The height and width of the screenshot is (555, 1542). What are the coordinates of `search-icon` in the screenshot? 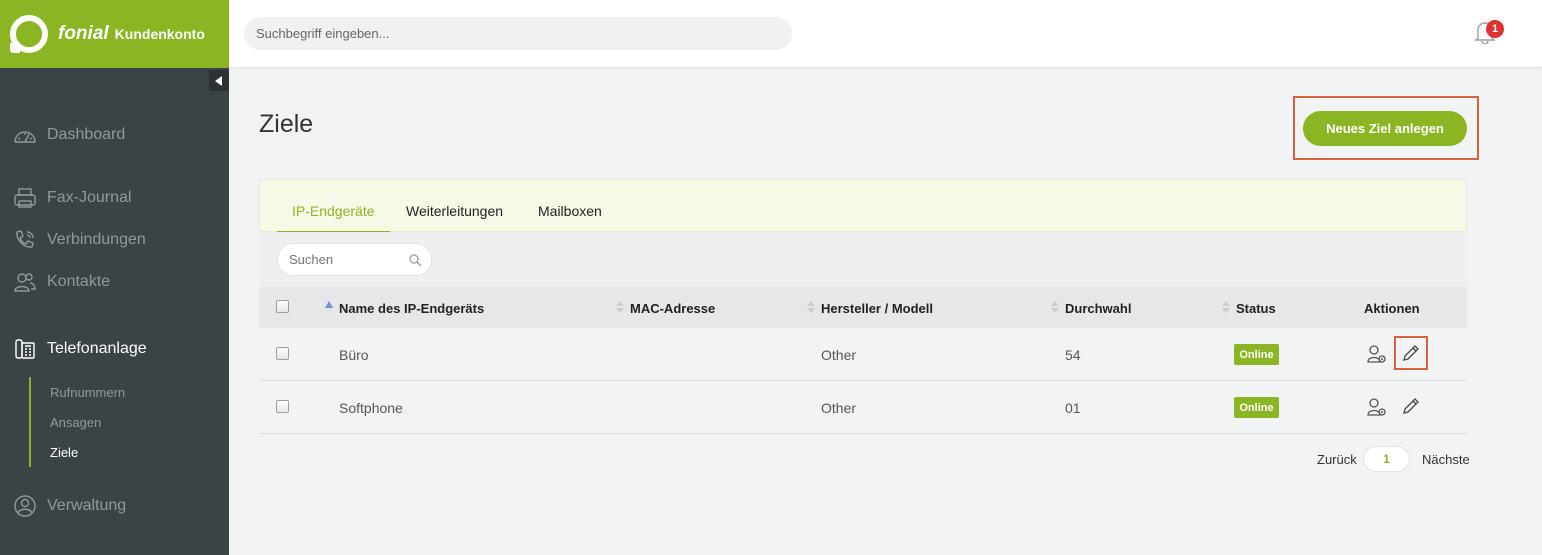 It's located at (415, 260).